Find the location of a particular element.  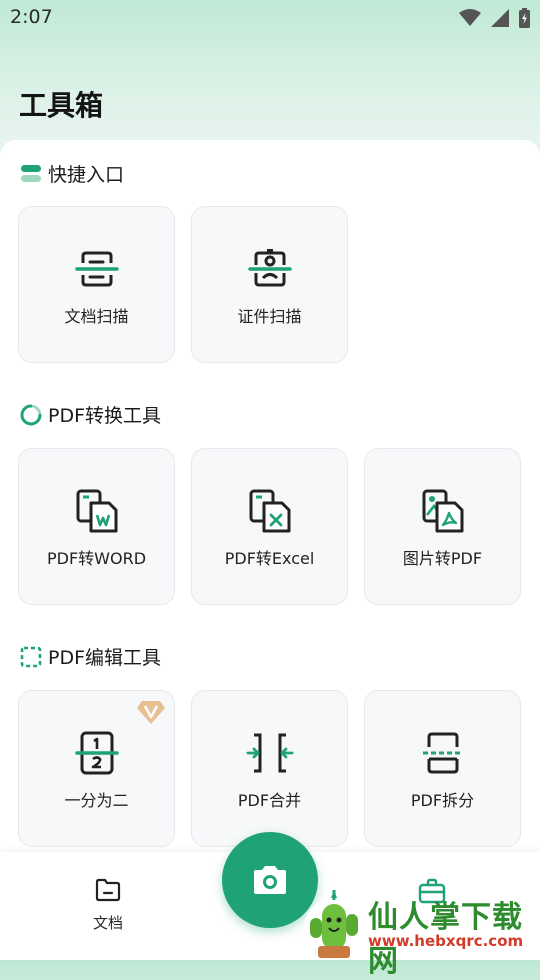

tool-document-scan: 文档扫描 is located at coordinates (96, 284).